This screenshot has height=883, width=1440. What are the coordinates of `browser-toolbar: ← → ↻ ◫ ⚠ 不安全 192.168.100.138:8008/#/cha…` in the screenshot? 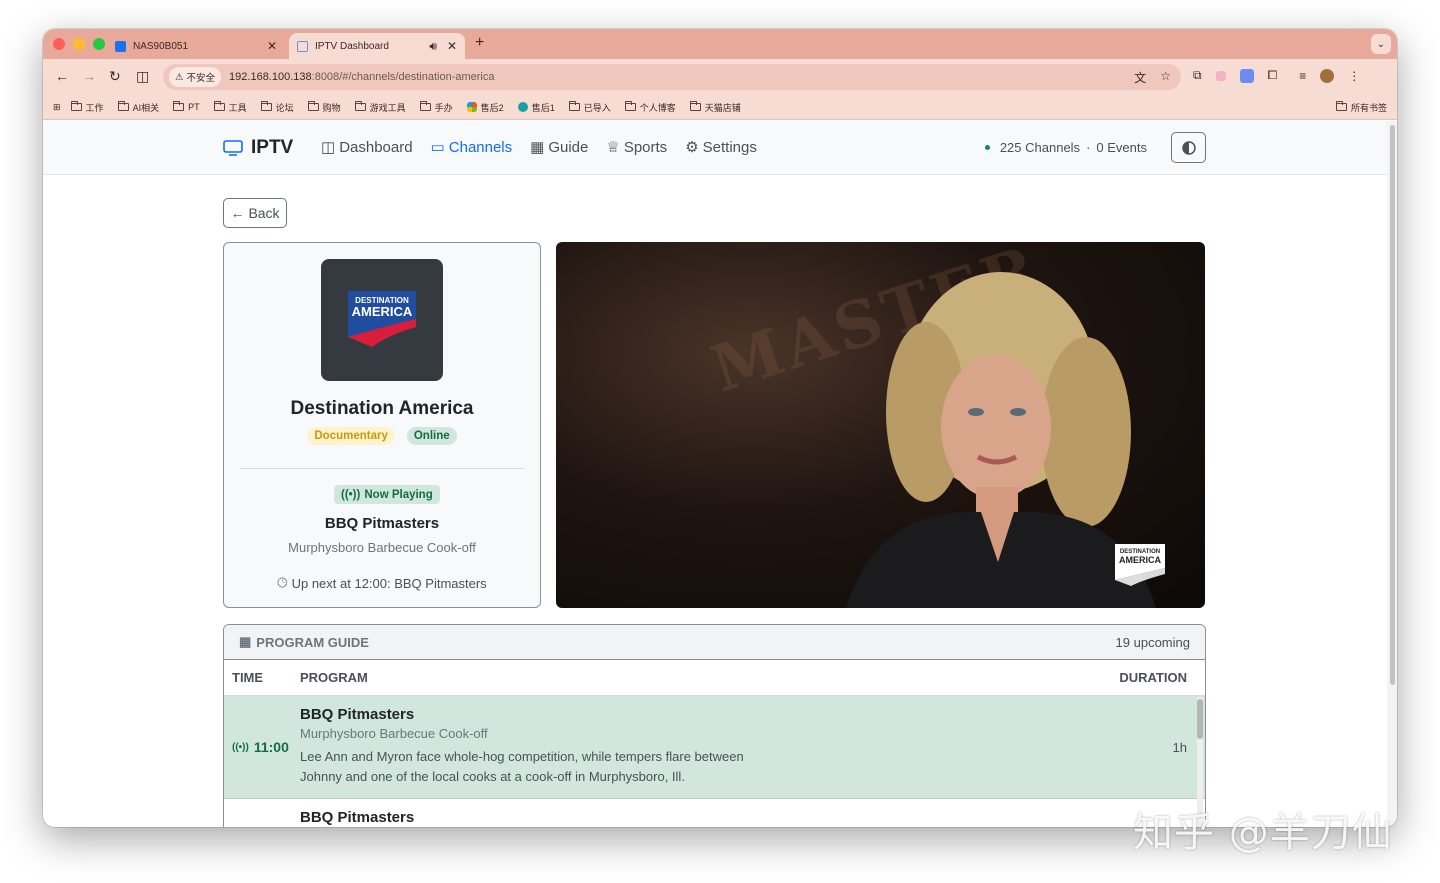 It's located at (720, 77).